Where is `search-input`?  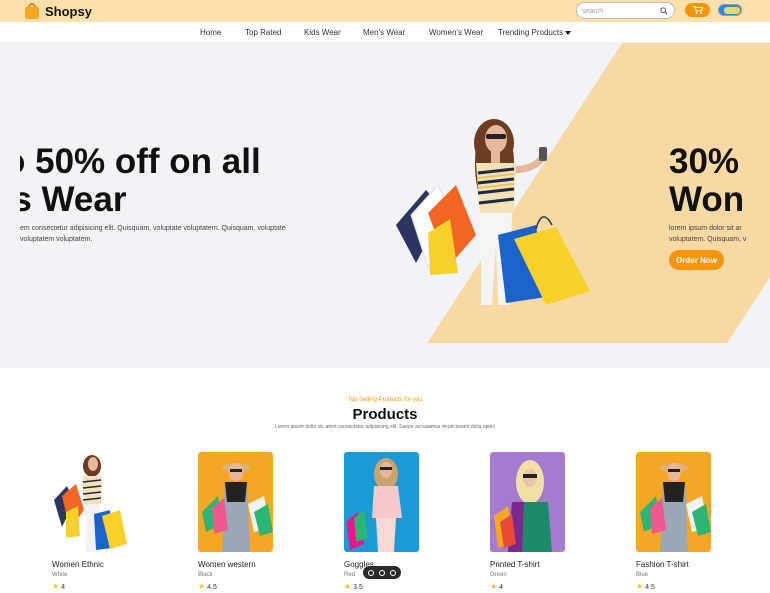
search-input is located at coordinates (619, 11).